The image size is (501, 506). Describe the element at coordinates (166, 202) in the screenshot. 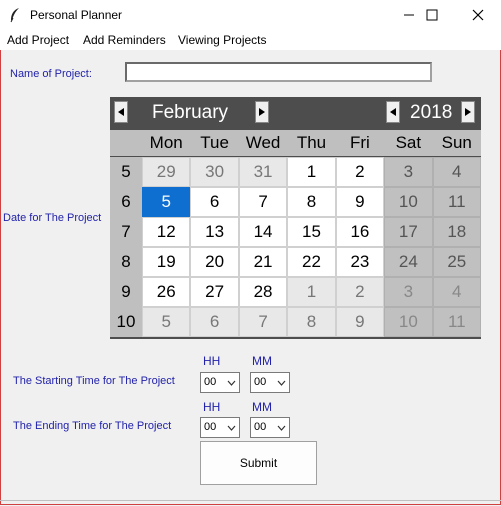

I see `selected-day: 5` at that location.